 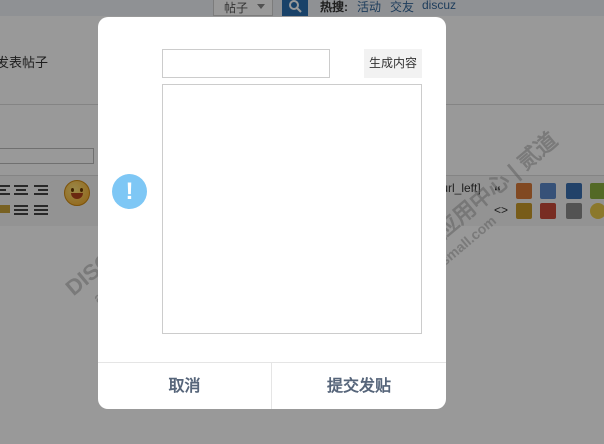 I want to click on submit-post-button: 提交发贴, so click(x=359, y=386).